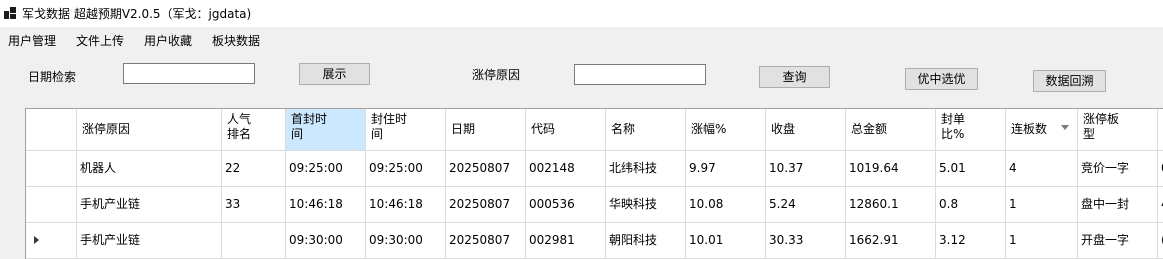 Image resolution: width=1163 pixels, height=259 pixels. What do you see at coordinates (149, 130) in the screenshot?
I see `col-header-reason: 涨停原因` at bounding box center [149, 130].